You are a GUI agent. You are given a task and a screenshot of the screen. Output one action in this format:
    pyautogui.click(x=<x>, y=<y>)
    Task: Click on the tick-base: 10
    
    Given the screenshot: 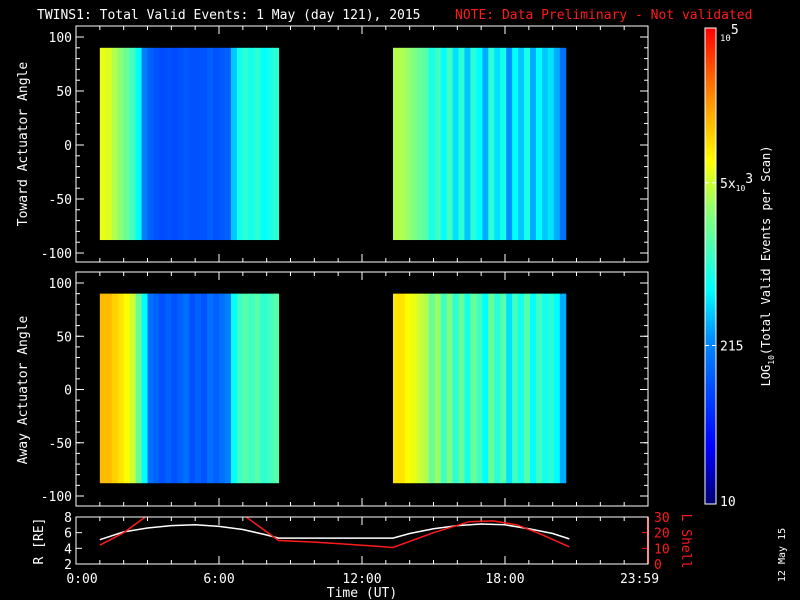 What is the action you would take?
    pyautogui.click(x=725, y=39)
    